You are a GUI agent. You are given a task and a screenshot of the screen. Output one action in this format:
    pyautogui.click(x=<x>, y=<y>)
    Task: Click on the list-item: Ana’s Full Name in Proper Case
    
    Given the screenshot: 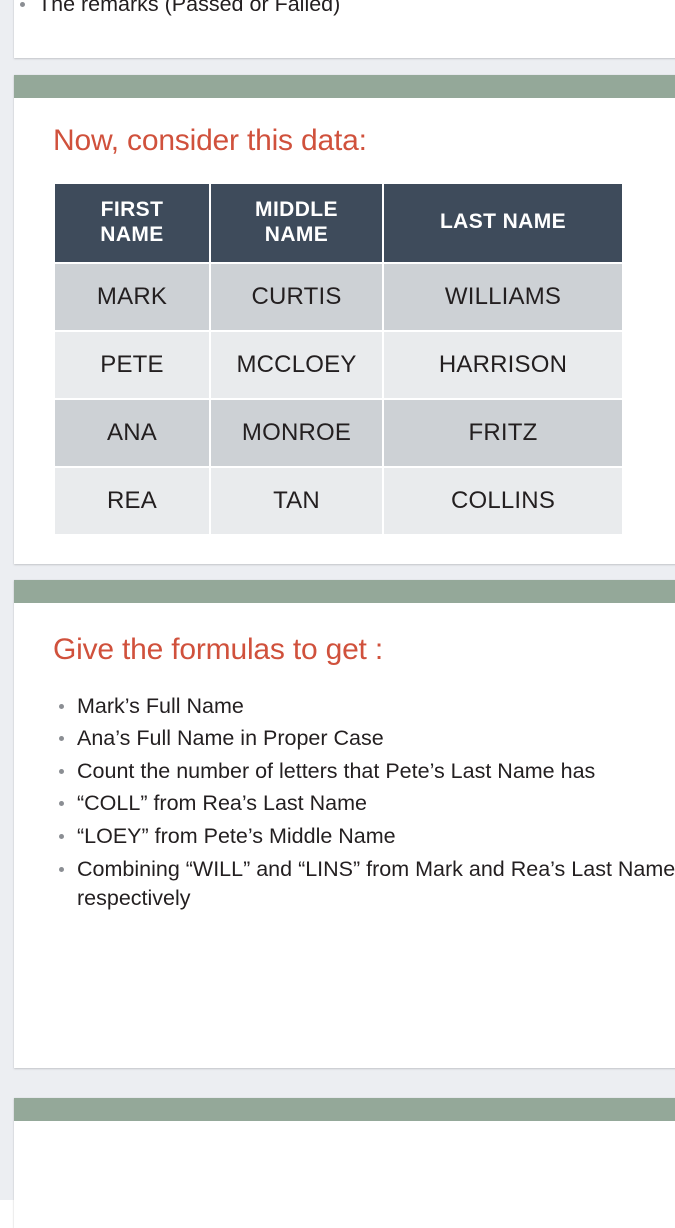 What is the action you would take?
    pyautogui.click(x=364, y=739)
    